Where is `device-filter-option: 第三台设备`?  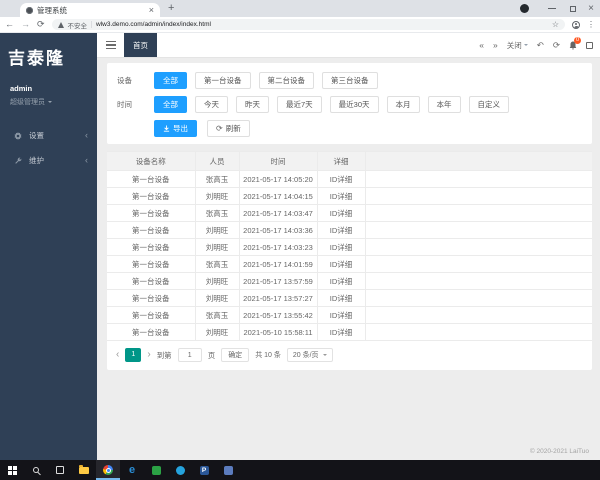 device-filter-option: 第三台设备 is located at coordinates (350, 80).